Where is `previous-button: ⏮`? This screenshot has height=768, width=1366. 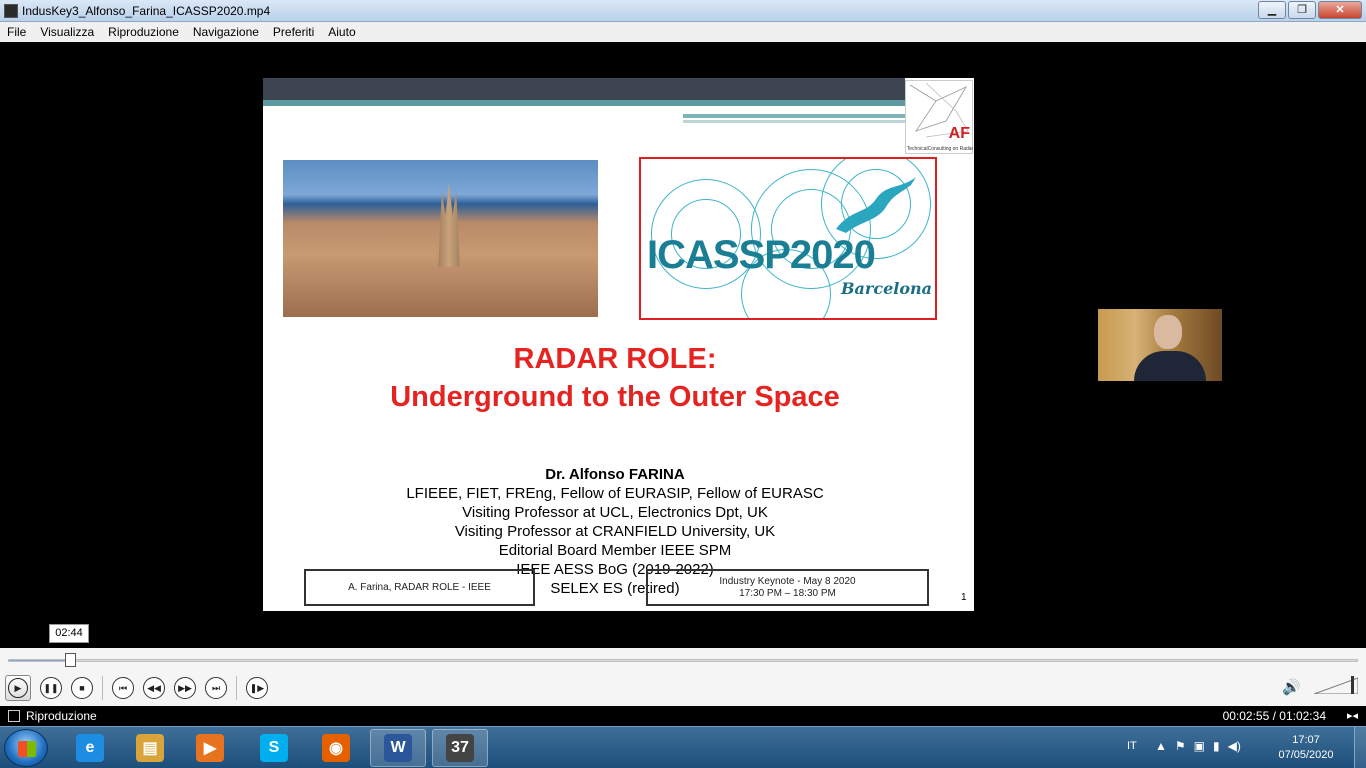 previous-button: ⏮ is located at coordinates (123, 688).